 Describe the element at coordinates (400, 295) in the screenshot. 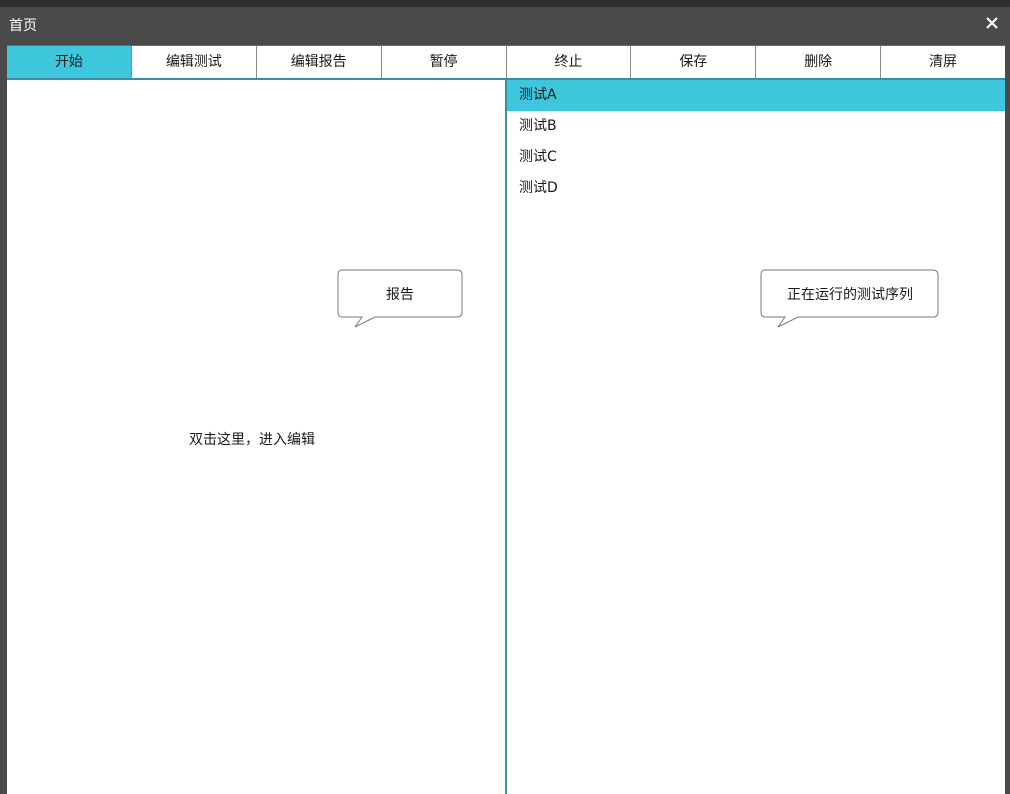

I see `report-callout-label: 报告` at that location.